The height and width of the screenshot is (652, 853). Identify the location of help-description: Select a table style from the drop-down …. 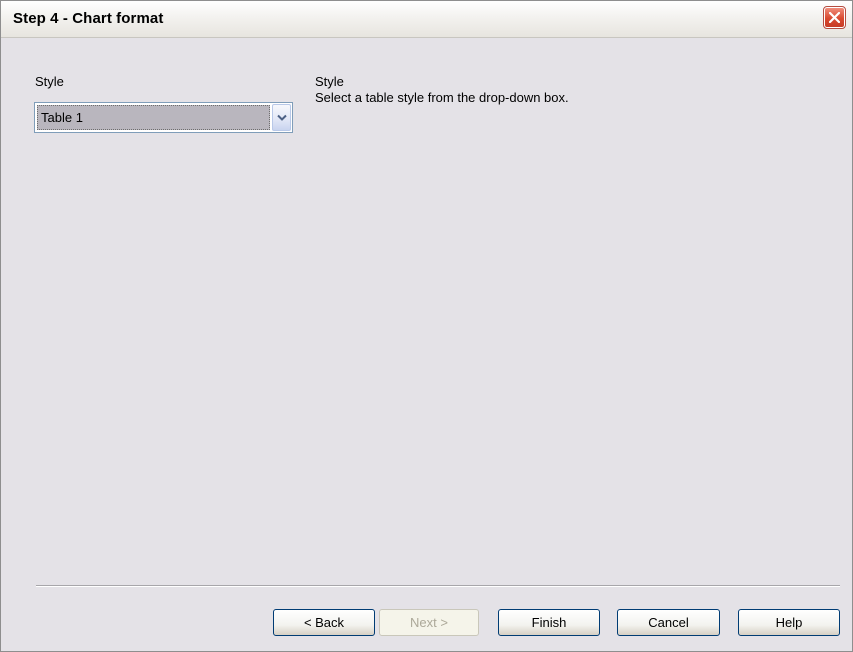
(442, 97).